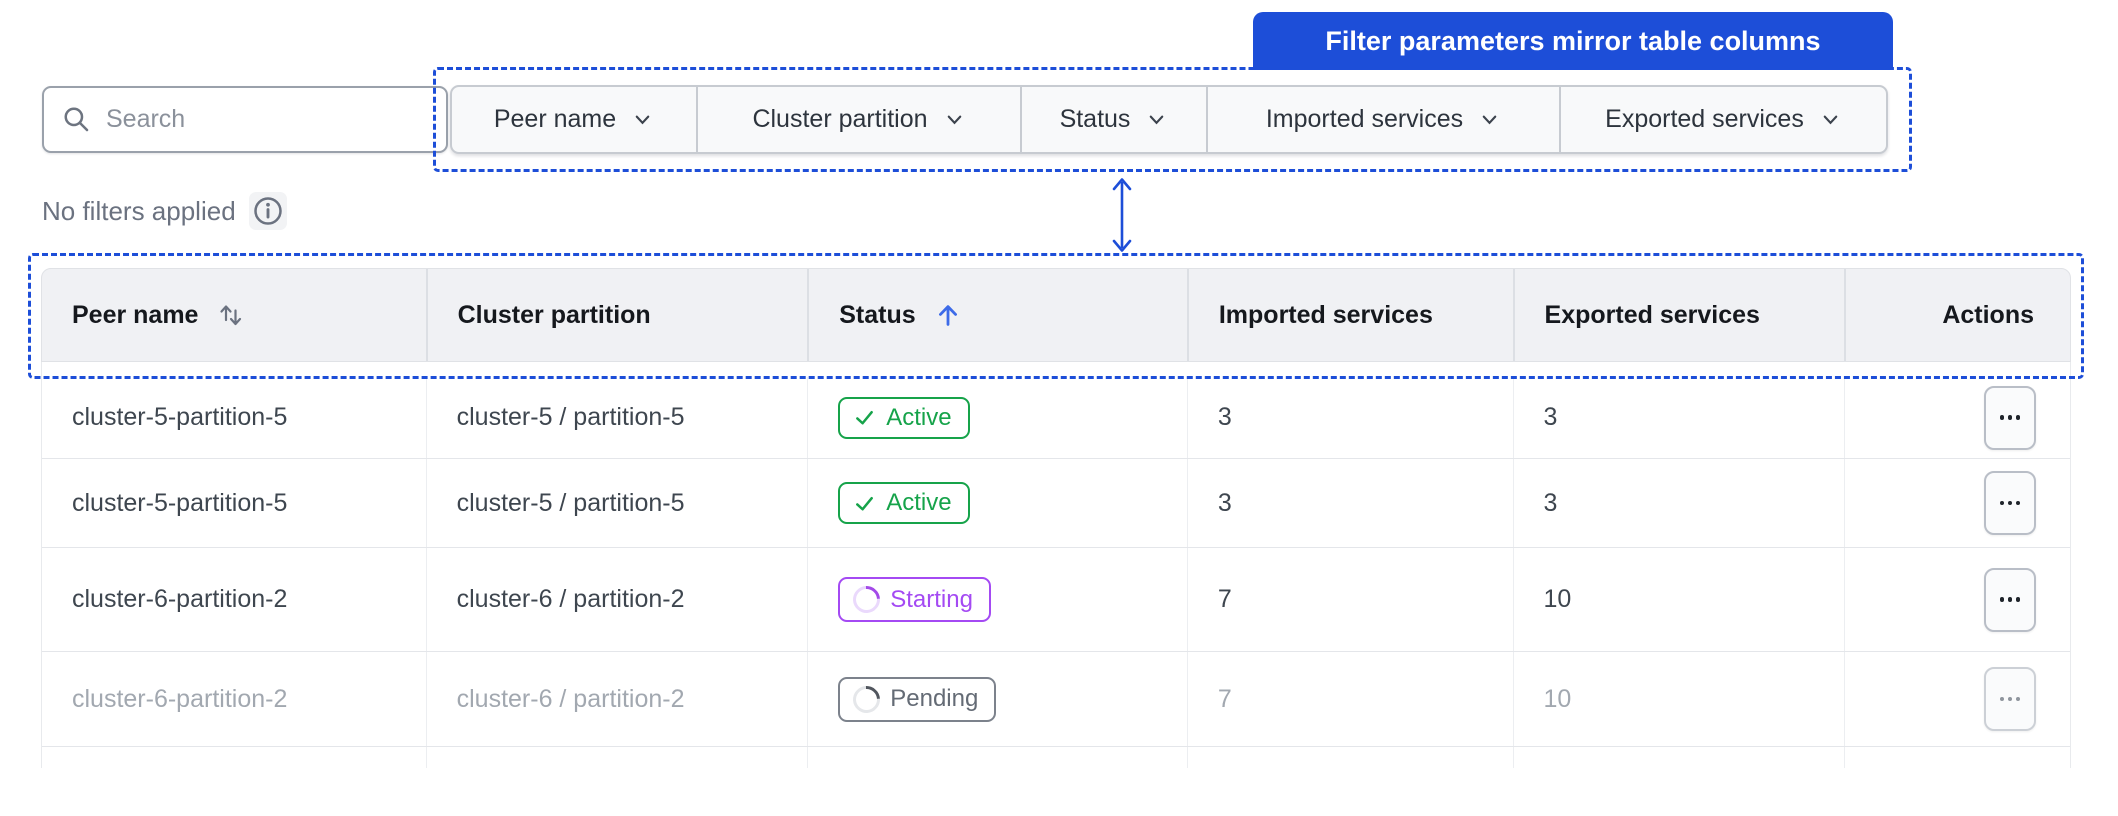 The width and height of the screenshot is (2118, 816). I want to click on column-header-peer-name: Peer name, so click(234, 315).